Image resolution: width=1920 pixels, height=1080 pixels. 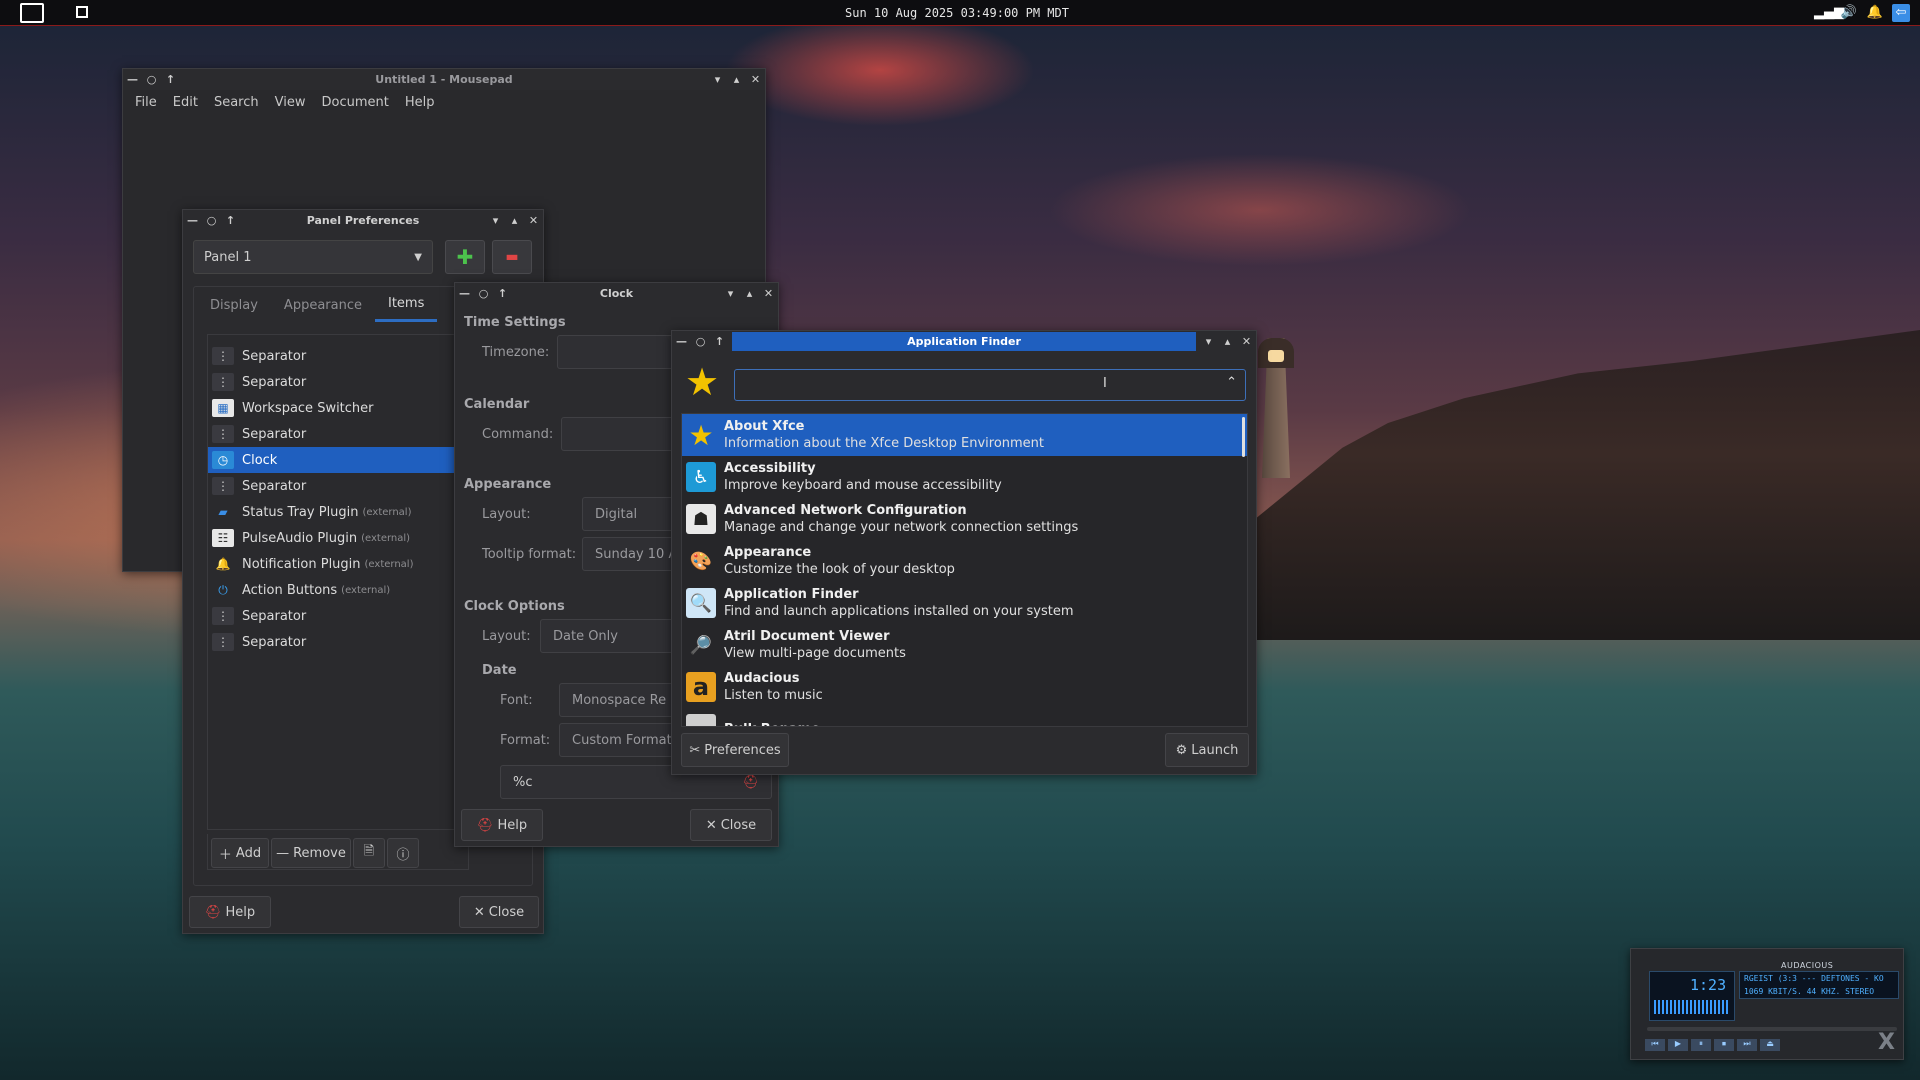 What do you see at coordinates (479, 912) in the screenshot?
I see `close-x-icon: ✕` at bounding box center [479, 912].